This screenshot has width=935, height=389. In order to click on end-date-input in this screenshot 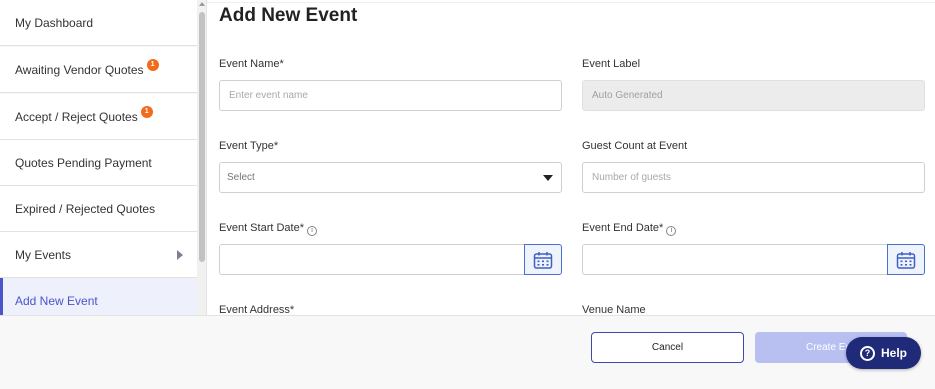, I will do `click(735, 259)`.